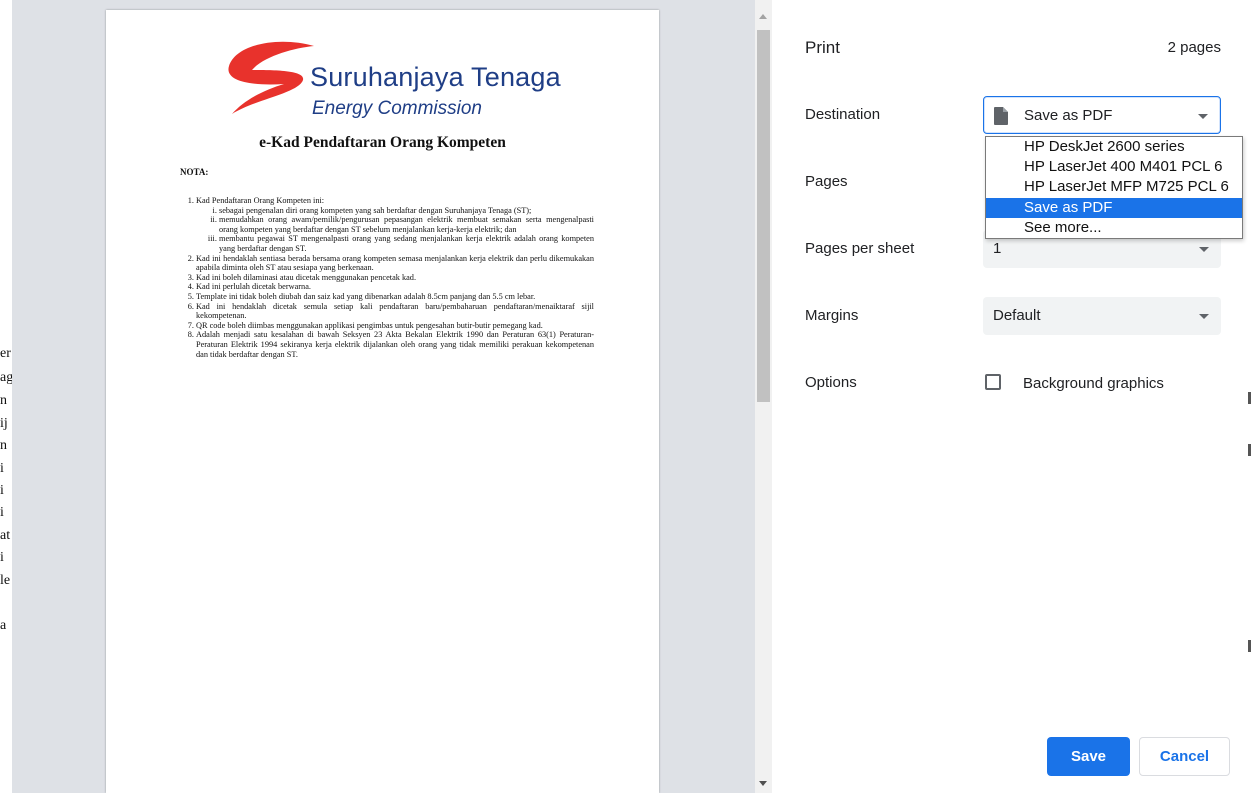 This screenshot has width=1251, height=793. Describe the element at coordinates (395, 287) in the screenshot. I see `note-item: Kad ini perlulah dicetak berwarna.` at that location.